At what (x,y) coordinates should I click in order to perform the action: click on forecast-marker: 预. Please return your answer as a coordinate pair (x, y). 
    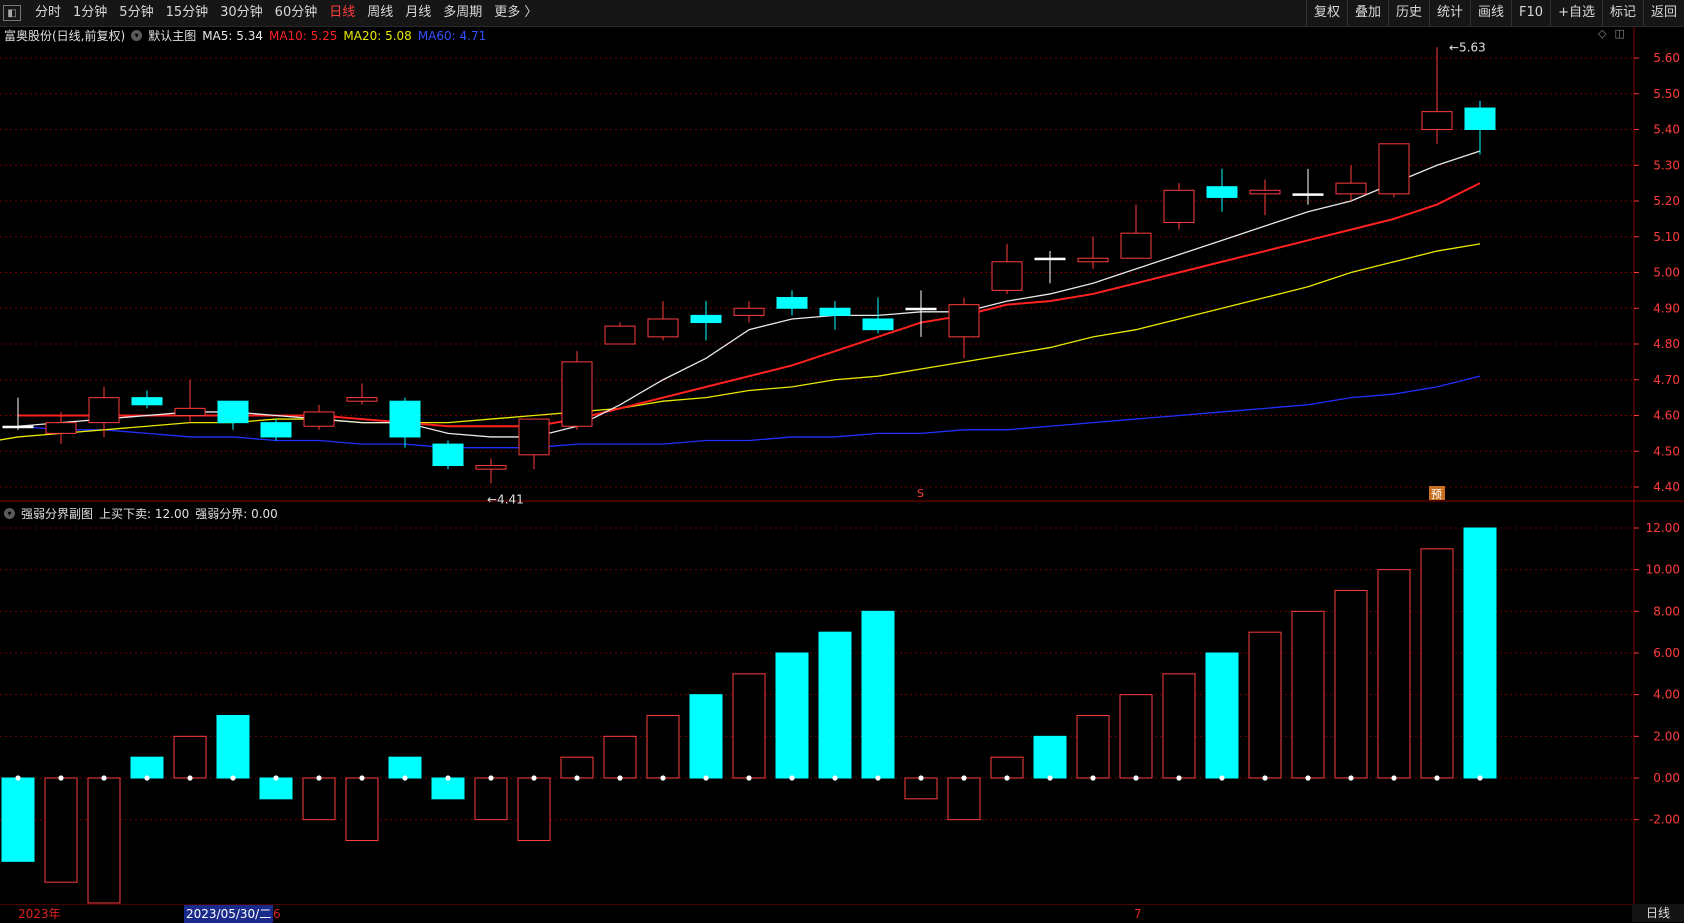
    Looking at the image, I should click on (1436, 494).